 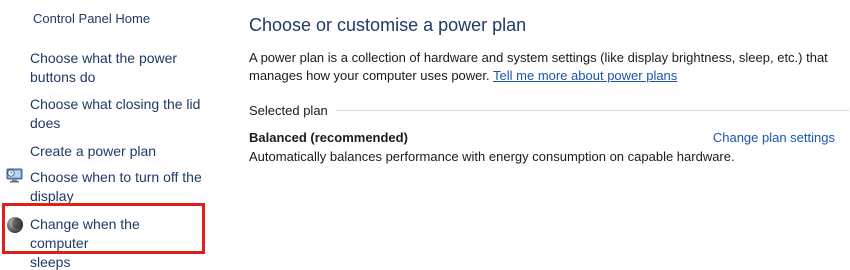 I want to click on sidebar-item-label: buttons do, so click(x=63, y=77).